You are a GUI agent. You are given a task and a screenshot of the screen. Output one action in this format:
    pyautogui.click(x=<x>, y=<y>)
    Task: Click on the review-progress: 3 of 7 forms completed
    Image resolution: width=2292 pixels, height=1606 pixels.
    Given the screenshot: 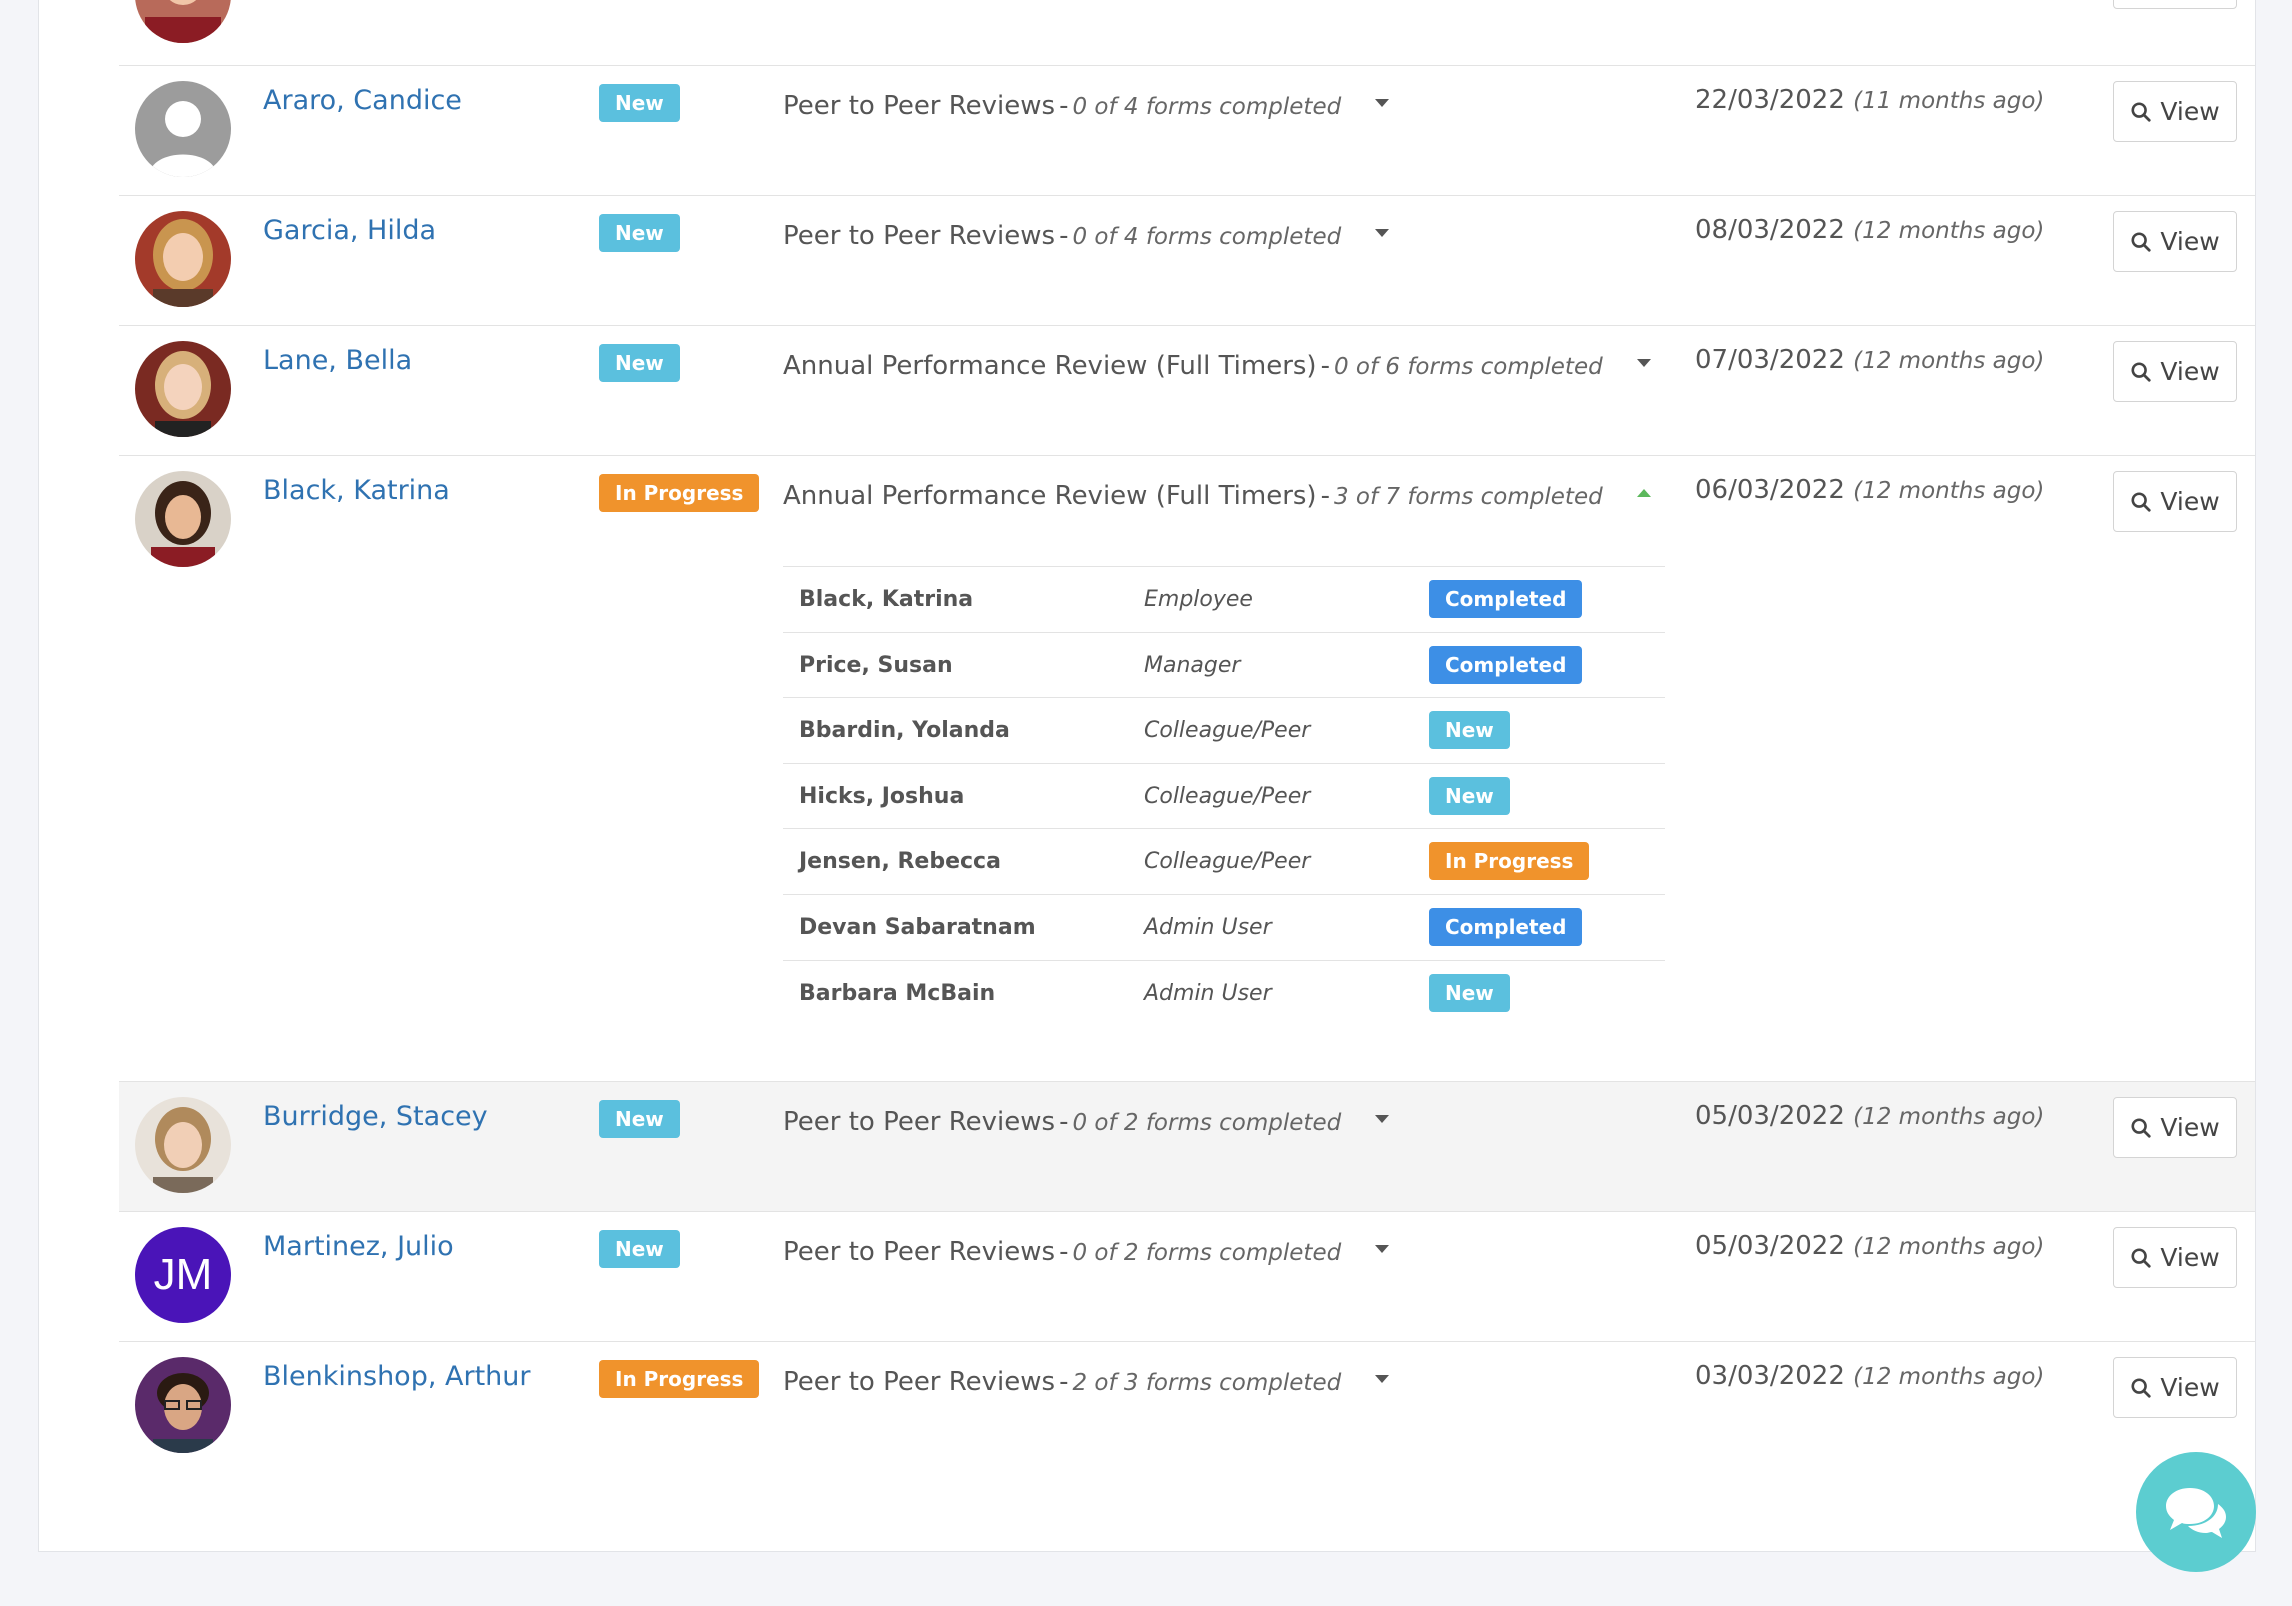 What is the action you would take?
    pyautogui.click(x=1468, y=497)
    